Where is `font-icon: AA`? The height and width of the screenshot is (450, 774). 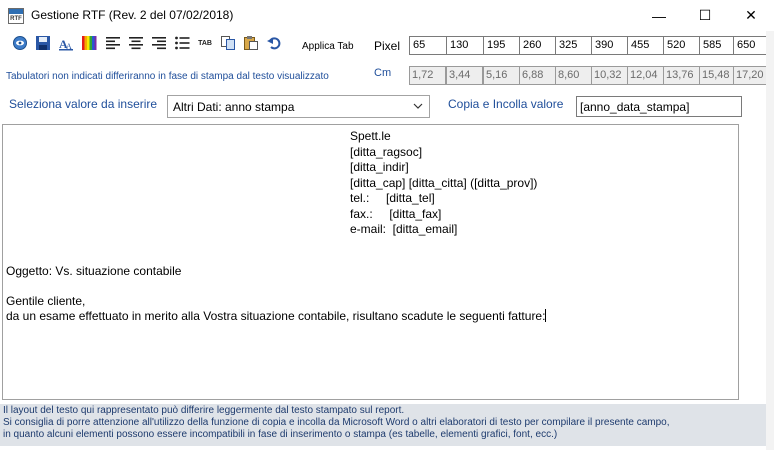
font-icon: AA is located at coordinates (66, 43).